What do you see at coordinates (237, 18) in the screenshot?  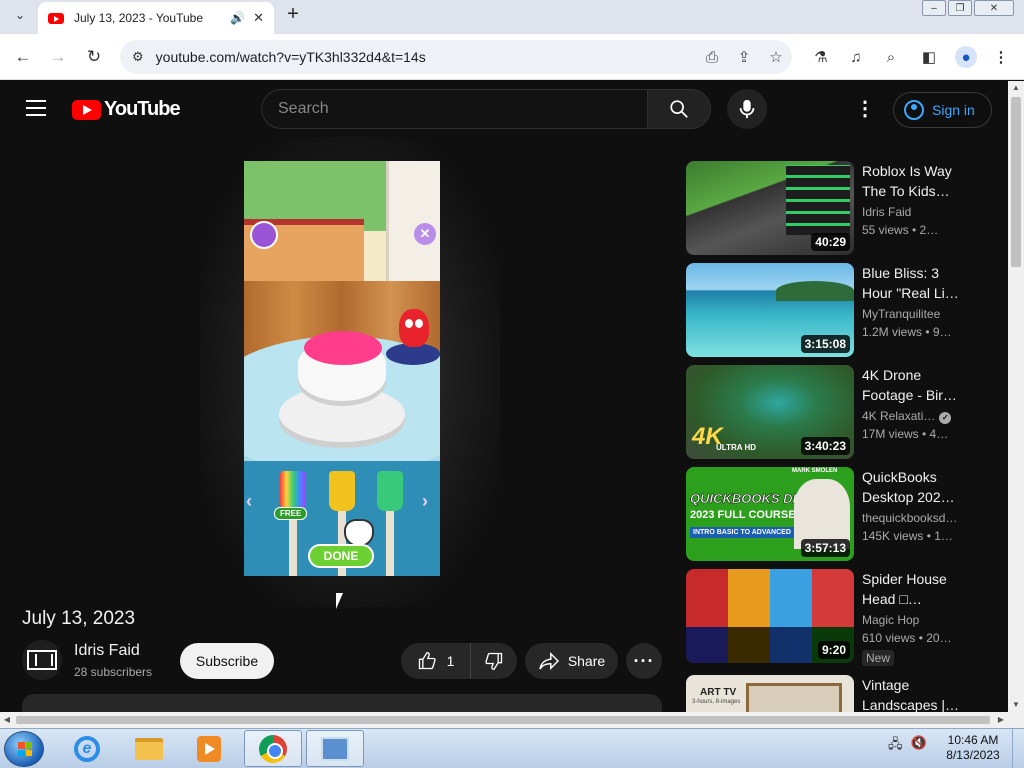 I see `speaker-icon: 🔊` at bounding box center [237, 18].